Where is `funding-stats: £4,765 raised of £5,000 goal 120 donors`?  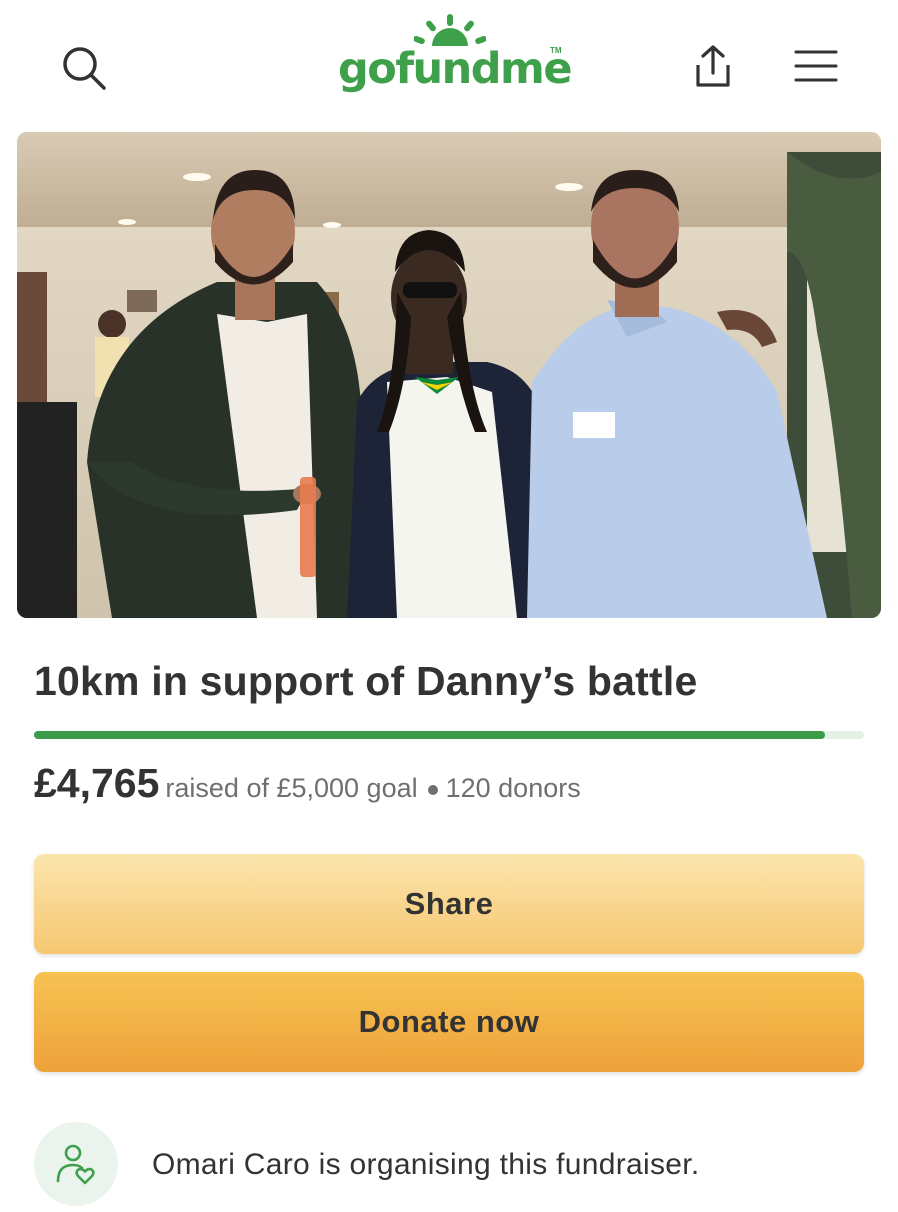
funding-stats: £4,765 raised of £5,000 goal 120 donors is located at coordinates (307, 783).